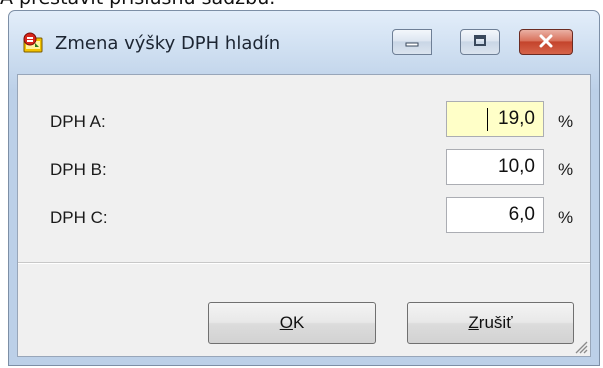 The height and width of the screenshot is (368, 603). I want to click on resize-grip-icon, so click(580, 346).